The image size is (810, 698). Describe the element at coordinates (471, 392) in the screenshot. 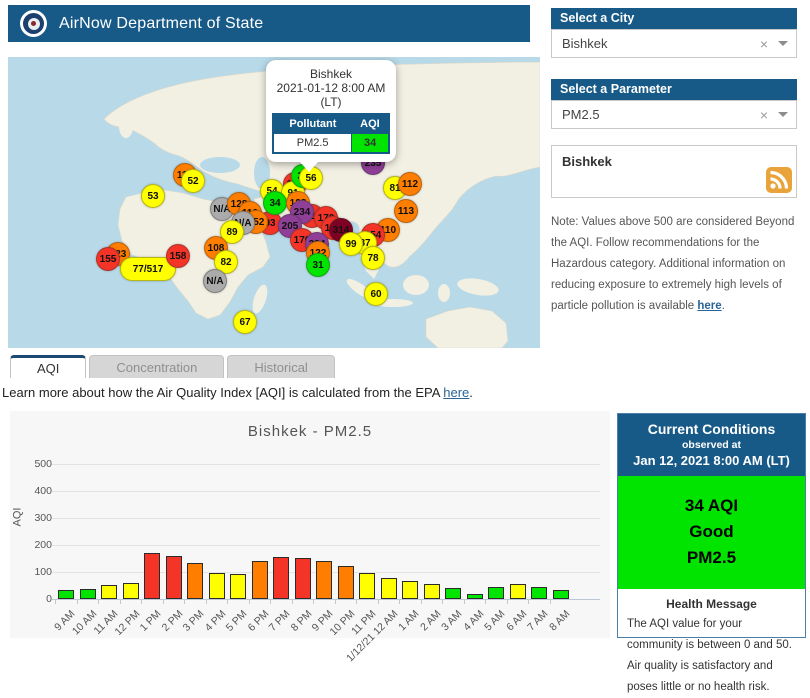

I see `learn-more-period: .` at that location.